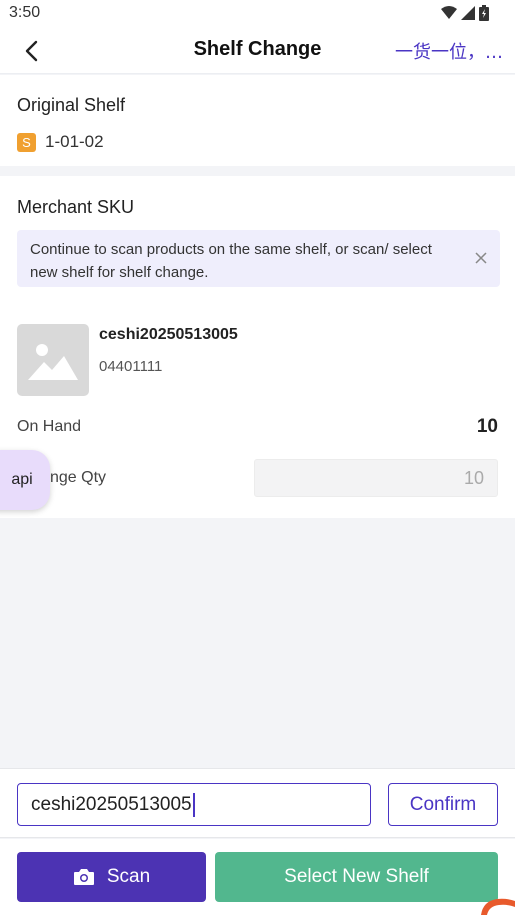 This screenshot has width=515, height=915. Describe the element at coordinates (74, 141) in the screenshot. I see `shelf-code: 1-01-02` at that location.